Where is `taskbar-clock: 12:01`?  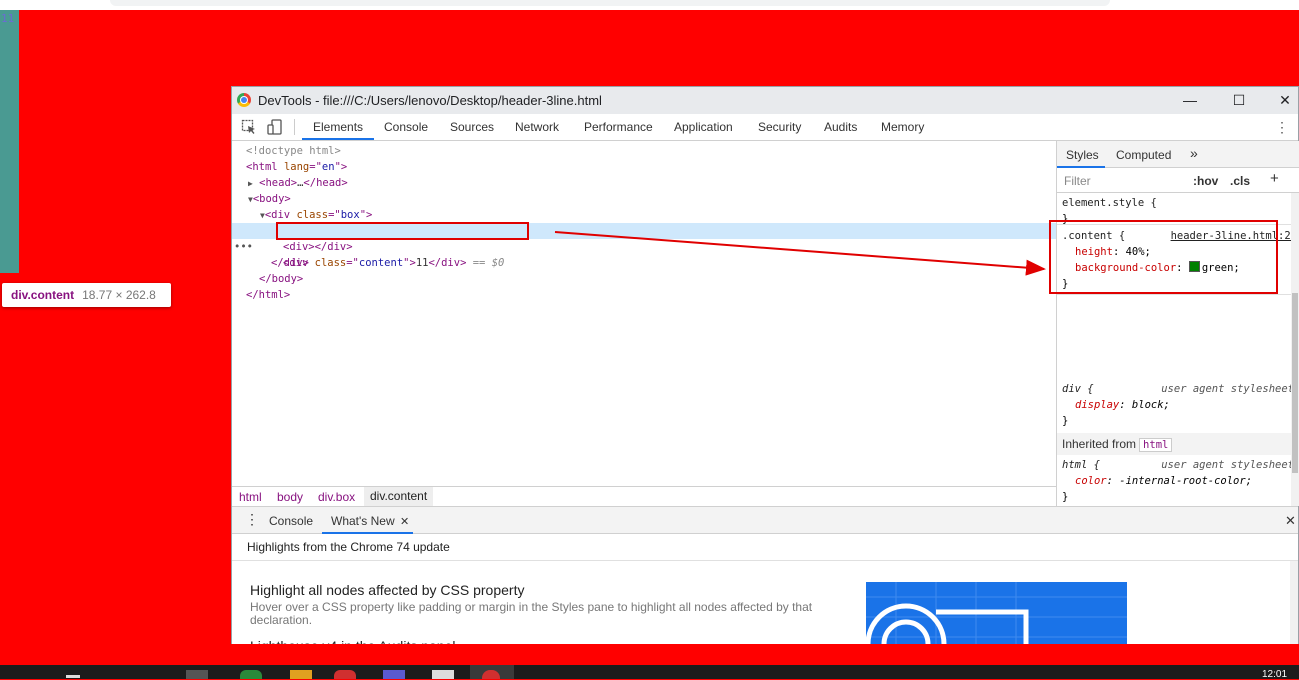 taskbar-clock: 12:01 is located at coordinates (1275, 674).